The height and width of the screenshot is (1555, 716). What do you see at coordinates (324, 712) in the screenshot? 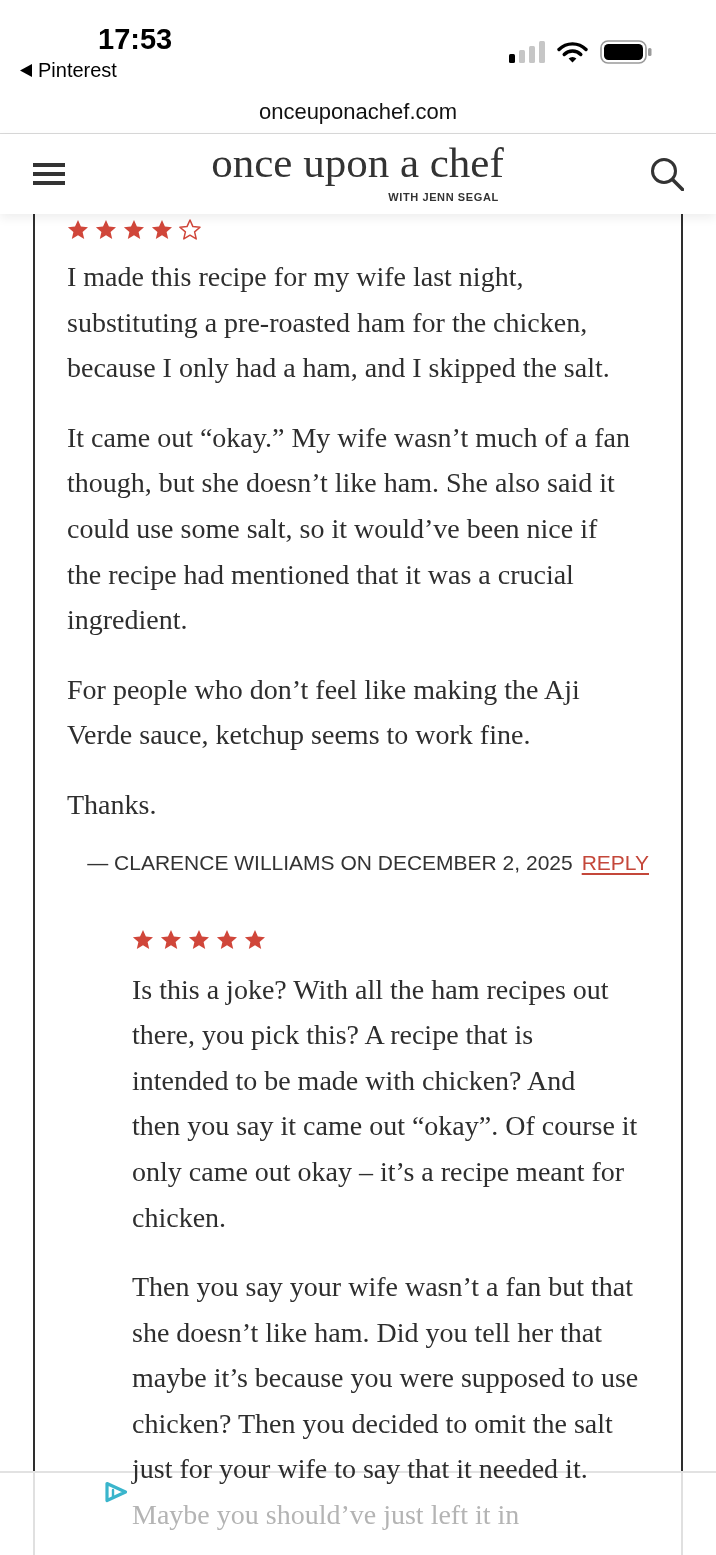
I see `comment-paragraph: For people who don’t feel like making the Aji Verde sauce, ketchup seems to work fine.` at bounding box center [324, 712].